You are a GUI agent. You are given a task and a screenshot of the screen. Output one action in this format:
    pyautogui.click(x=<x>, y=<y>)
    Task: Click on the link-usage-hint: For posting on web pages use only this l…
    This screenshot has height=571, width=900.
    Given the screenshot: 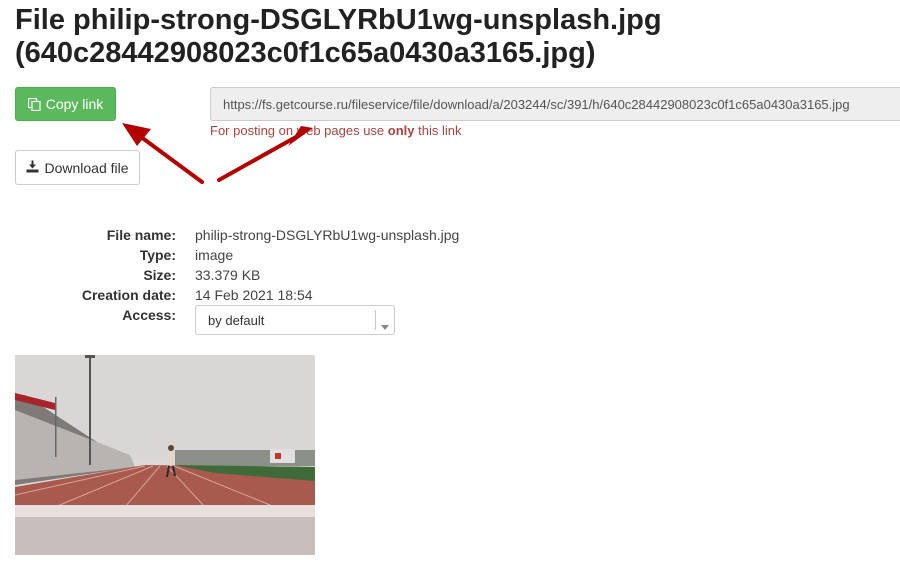 What is the action you would take?
    pyautogui.click(x=335, y=130)
    